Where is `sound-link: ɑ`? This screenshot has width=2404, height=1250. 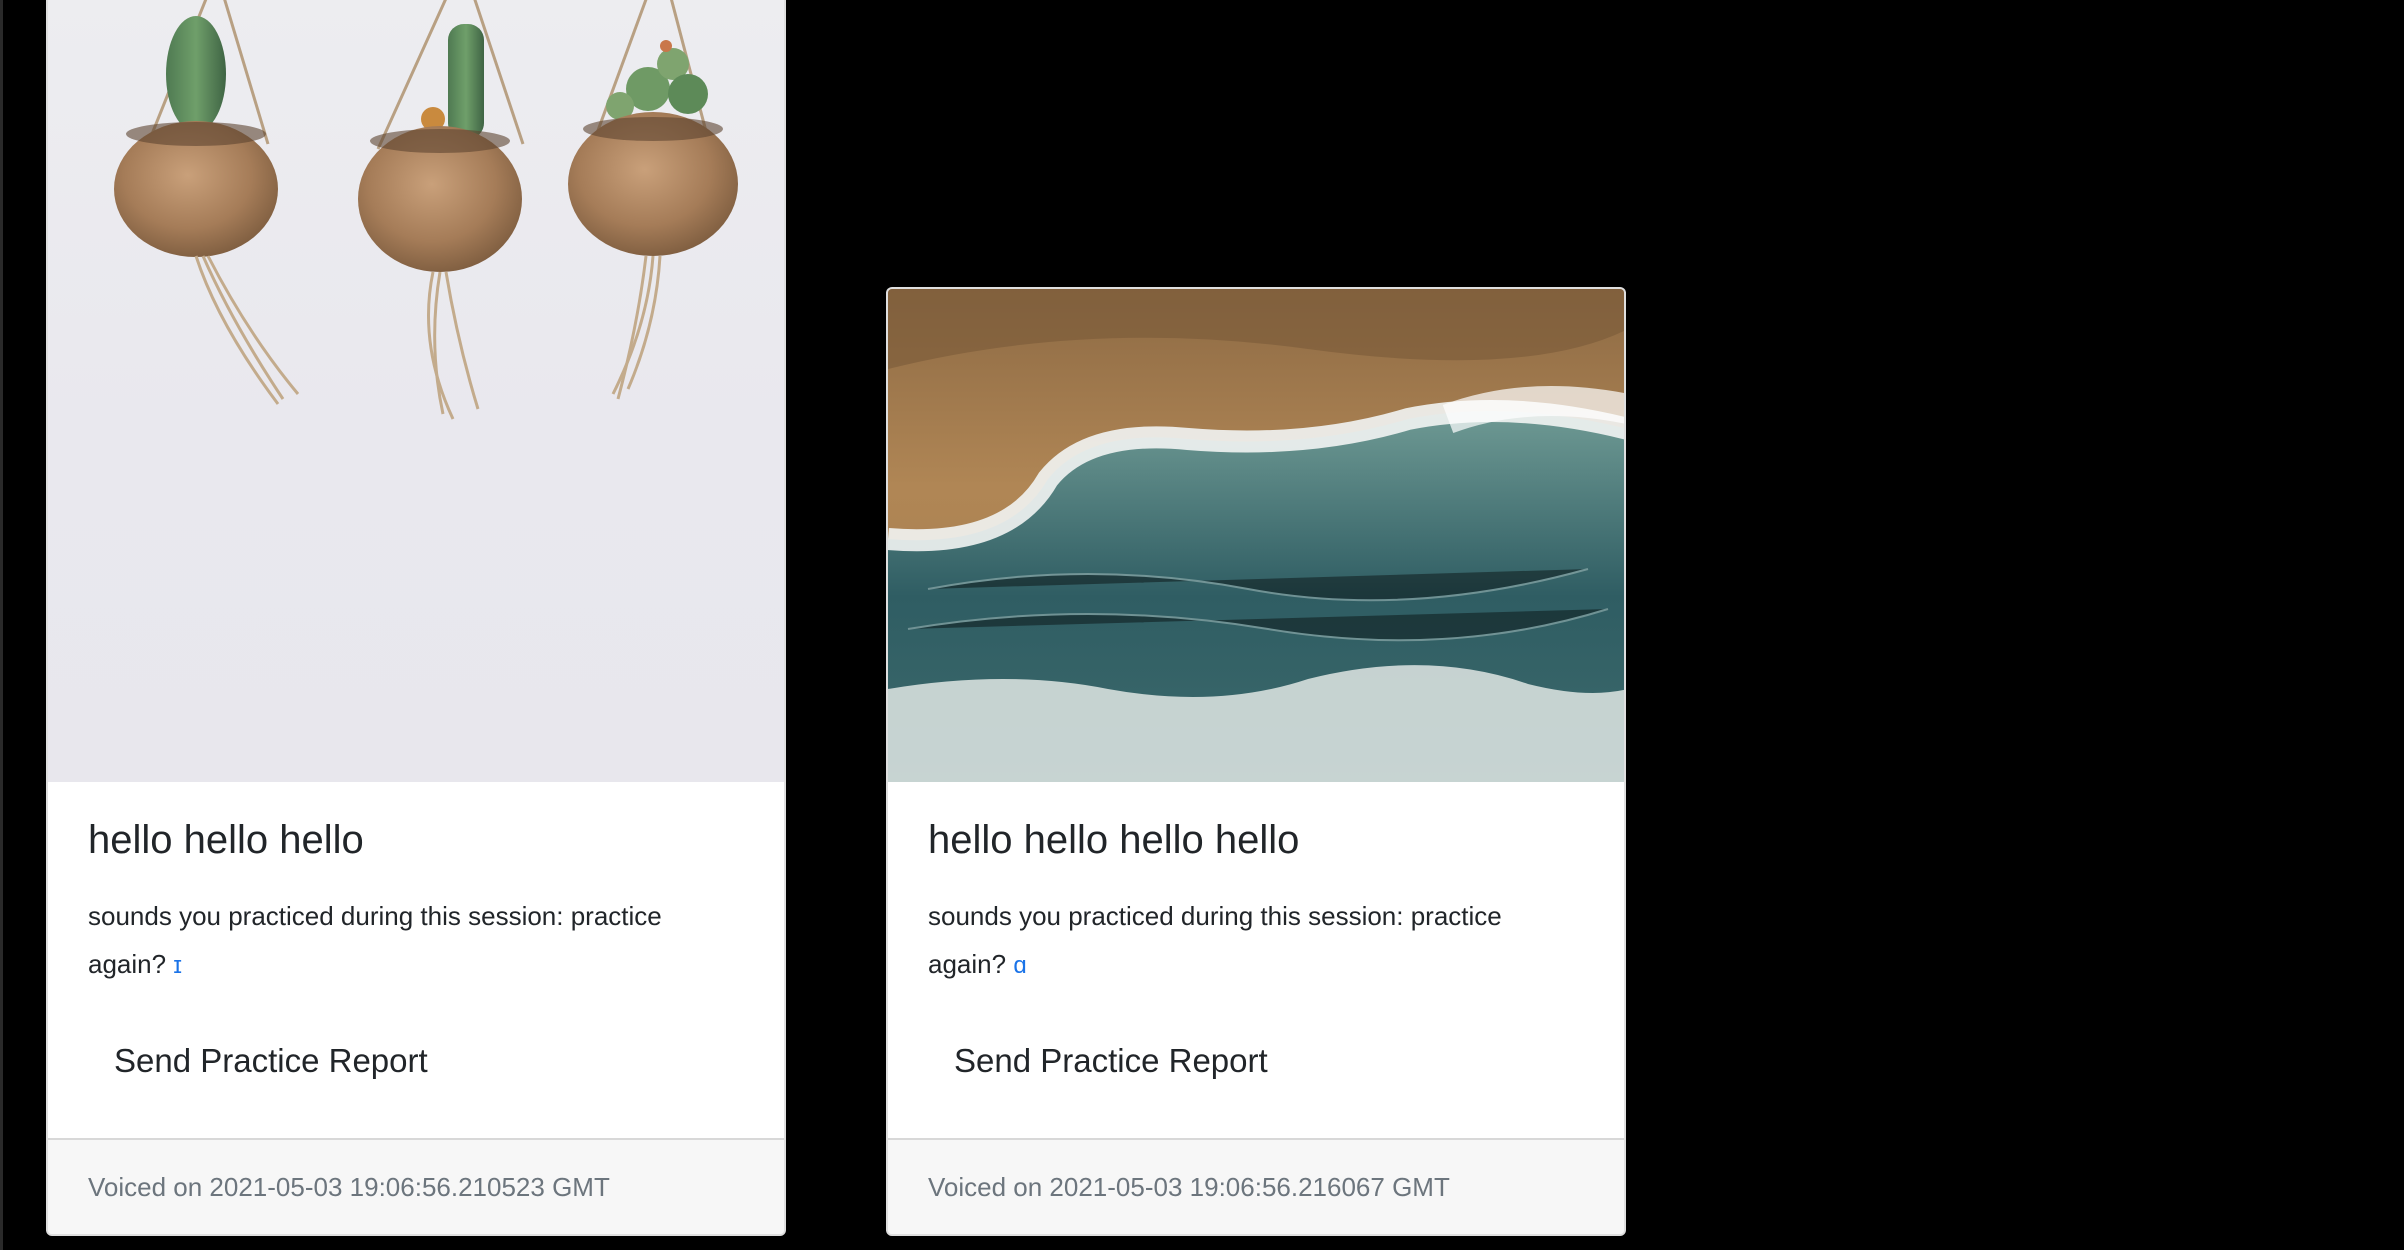
sound-link: ɑ is located at coordinates (1019, 965).